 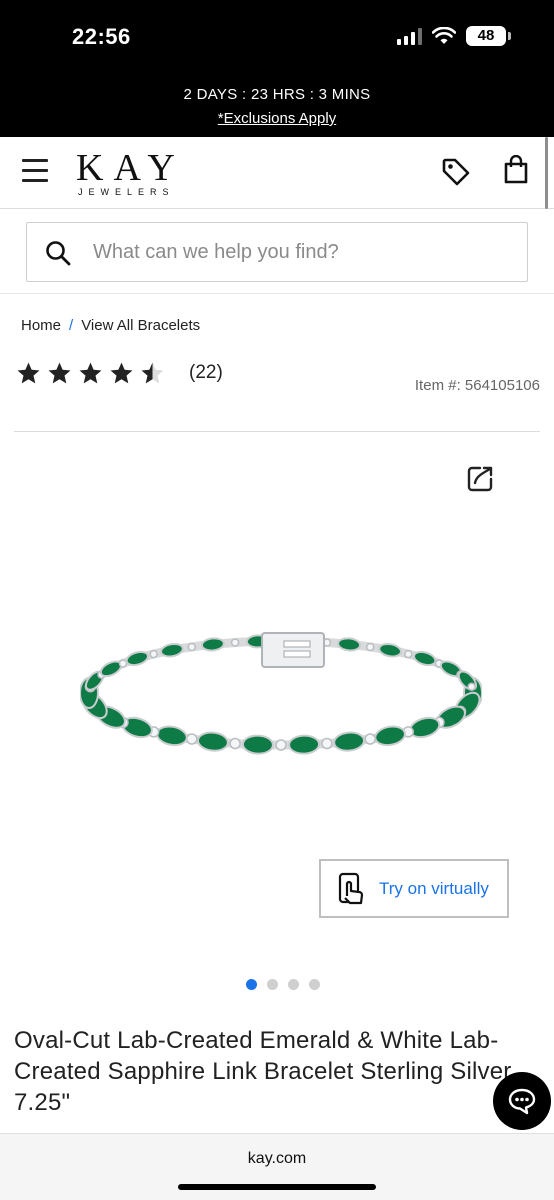 I want to click on battery-icon: 48, so click(x=488, y=36).